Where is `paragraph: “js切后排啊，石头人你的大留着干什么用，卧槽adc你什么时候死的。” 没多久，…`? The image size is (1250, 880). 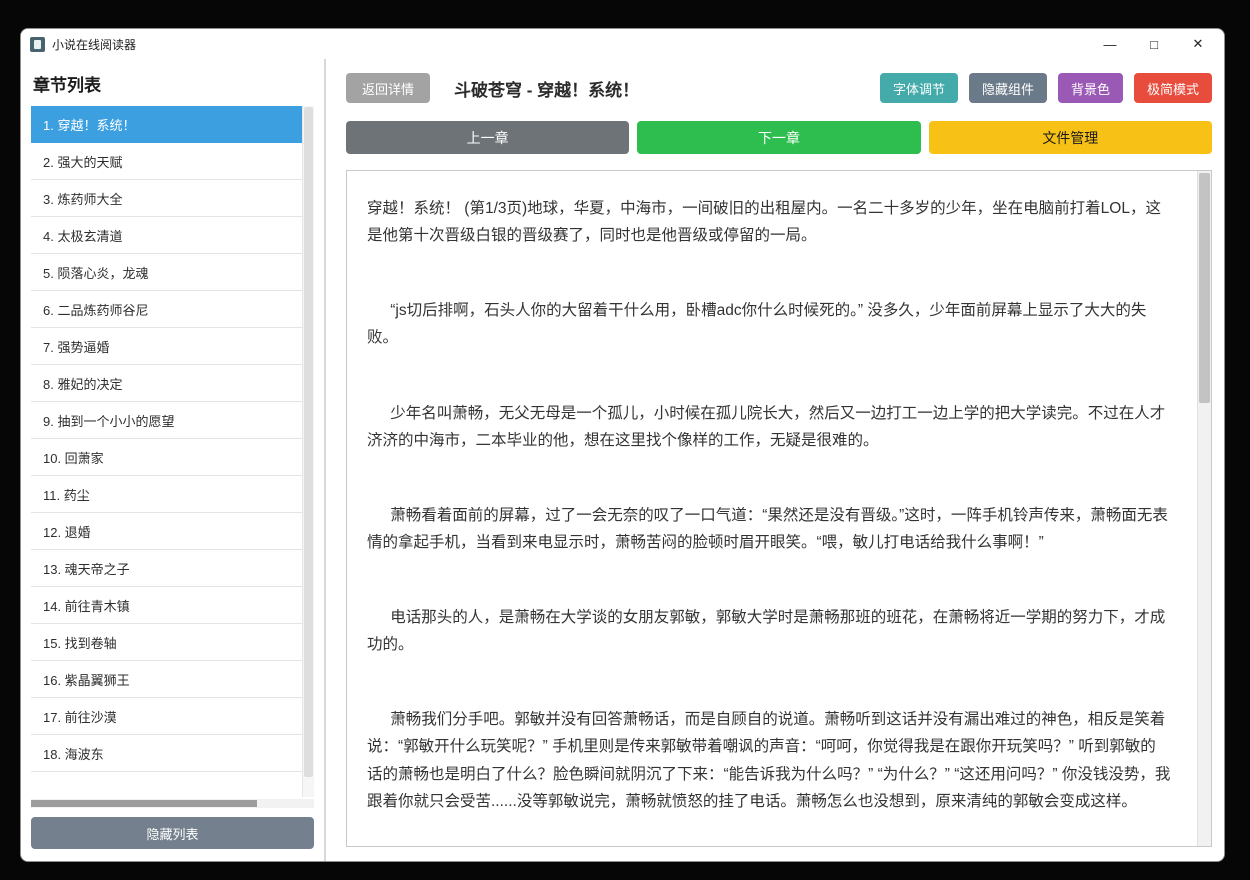
paragraph: “js切后排啊，石头人你的大留着干什么用，卧槽adc你什么时候死的。” 没多久，… is located at coordinates (757, 324).